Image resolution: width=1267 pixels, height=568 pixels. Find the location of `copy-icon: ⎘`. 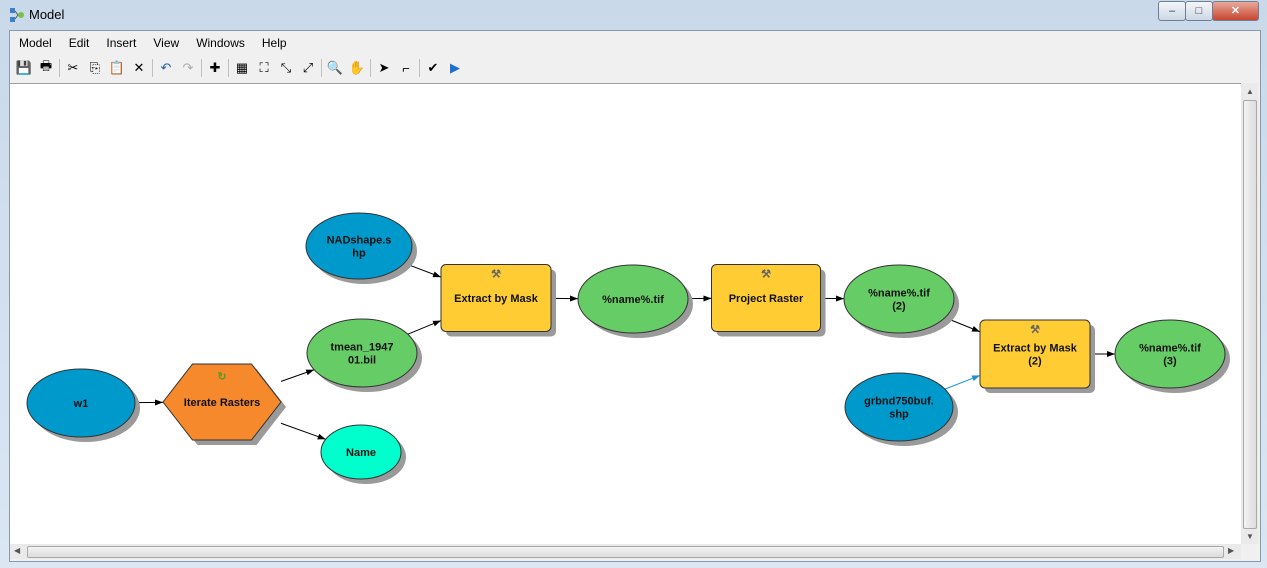

copy-icon: ⎘ is located at coordinates (95, 67).